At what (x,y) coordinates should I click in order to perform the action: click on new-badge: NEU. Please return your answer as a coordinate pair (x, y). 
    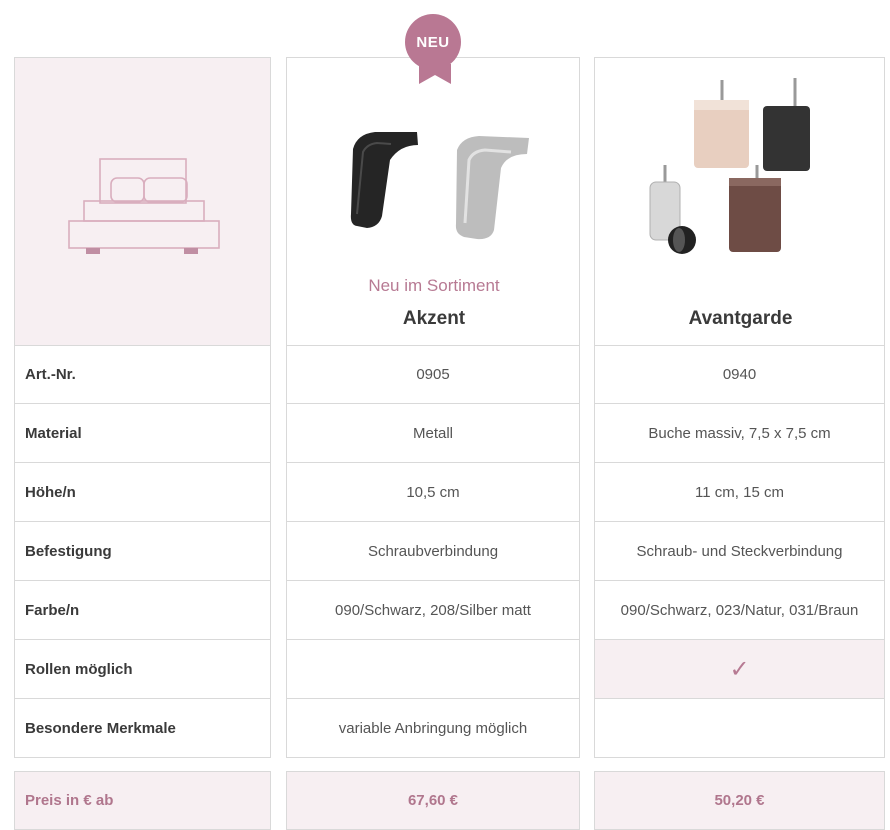
    Looking at the image, I should click on (433, 42).